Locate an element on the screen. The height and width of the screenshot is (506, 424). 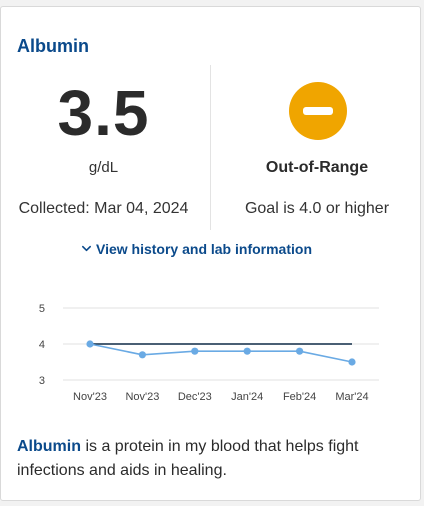
result-unit: g/dL is located at coordinates (103, 167).